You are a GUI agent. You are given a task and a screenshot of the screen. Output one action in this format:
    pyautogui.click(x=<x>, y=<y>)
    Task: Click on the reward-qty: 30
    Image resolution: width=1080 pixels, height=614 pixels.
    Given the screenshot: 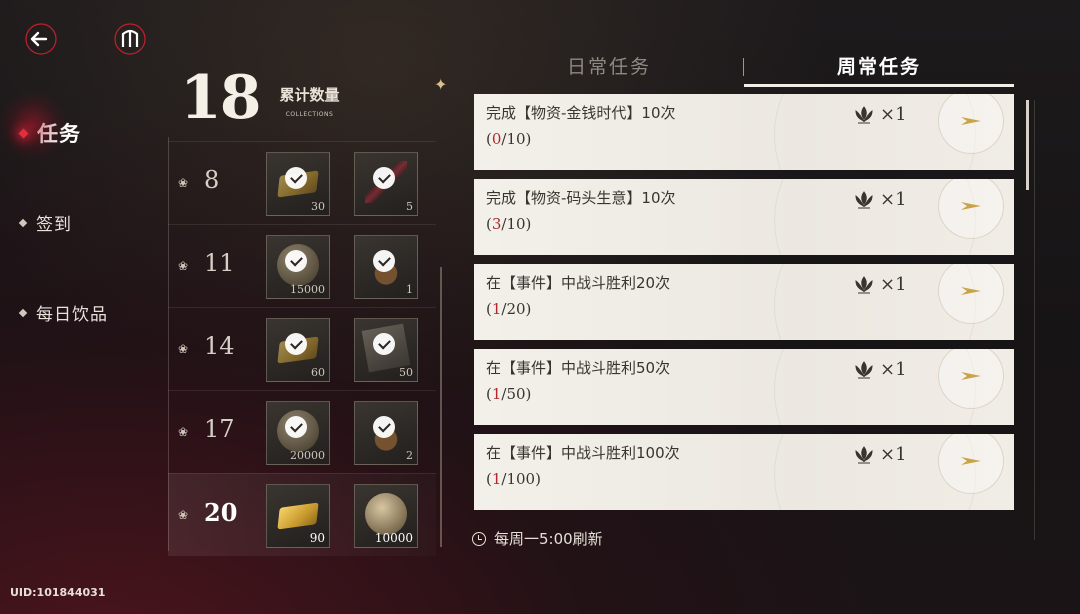 What is the action you would take?
    pyautogui.click(x=318, y=206)
    